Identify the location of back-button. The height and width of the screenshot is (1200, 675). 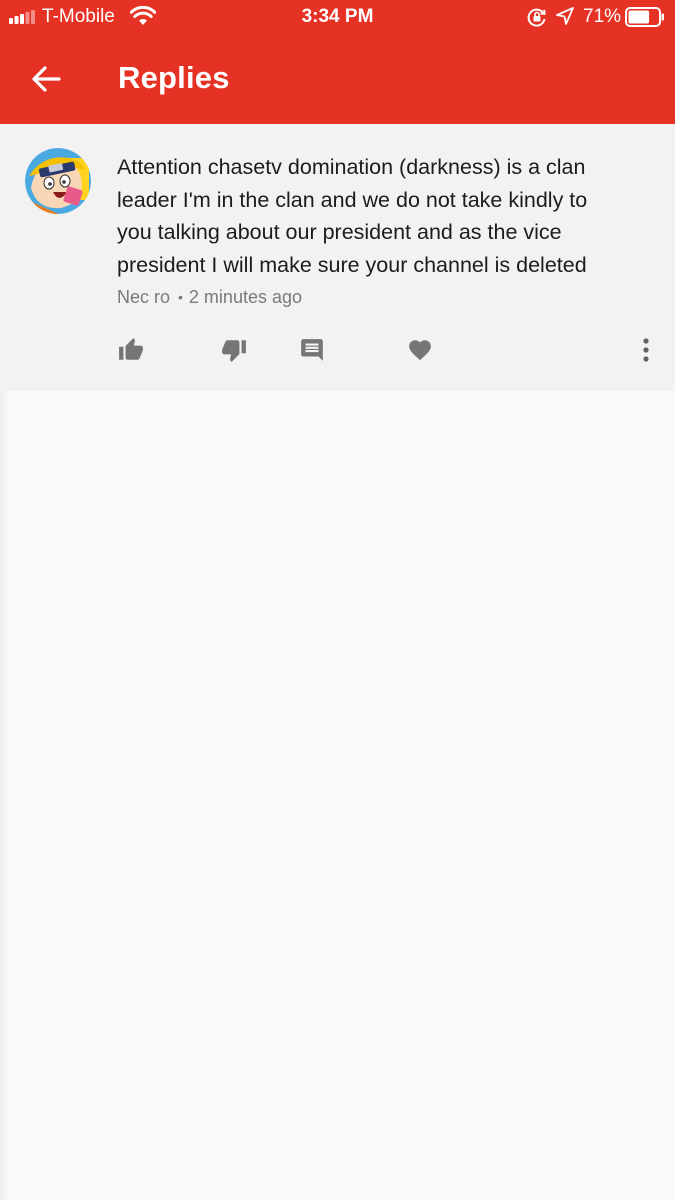
(46, 79).